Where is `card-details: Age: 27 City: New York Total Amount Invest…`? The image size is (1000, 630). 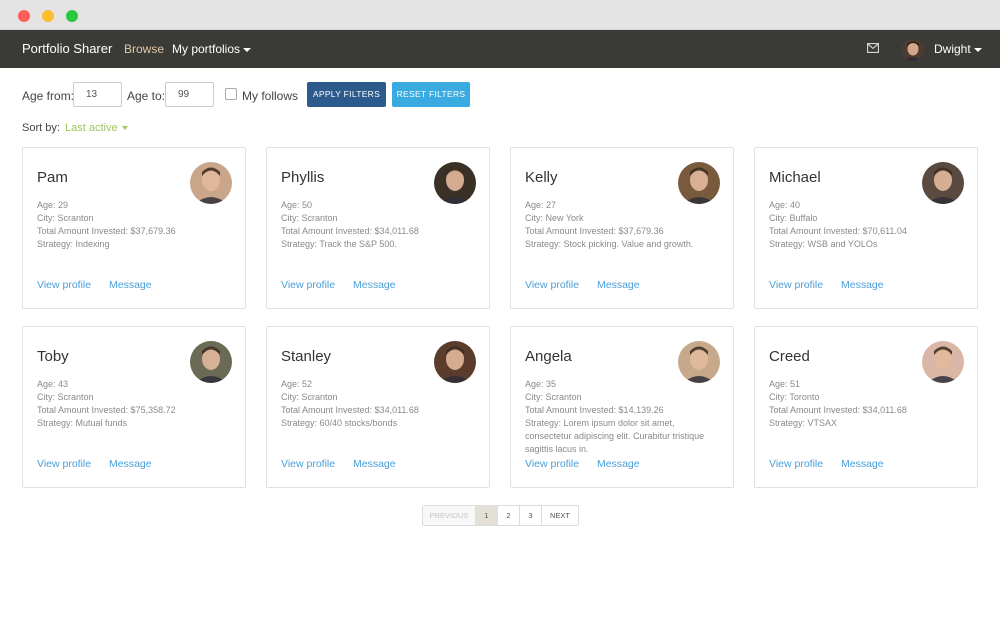
card-details: Age: 27 City: New York Total Amount Invest… is located at coordinates (623, 225).